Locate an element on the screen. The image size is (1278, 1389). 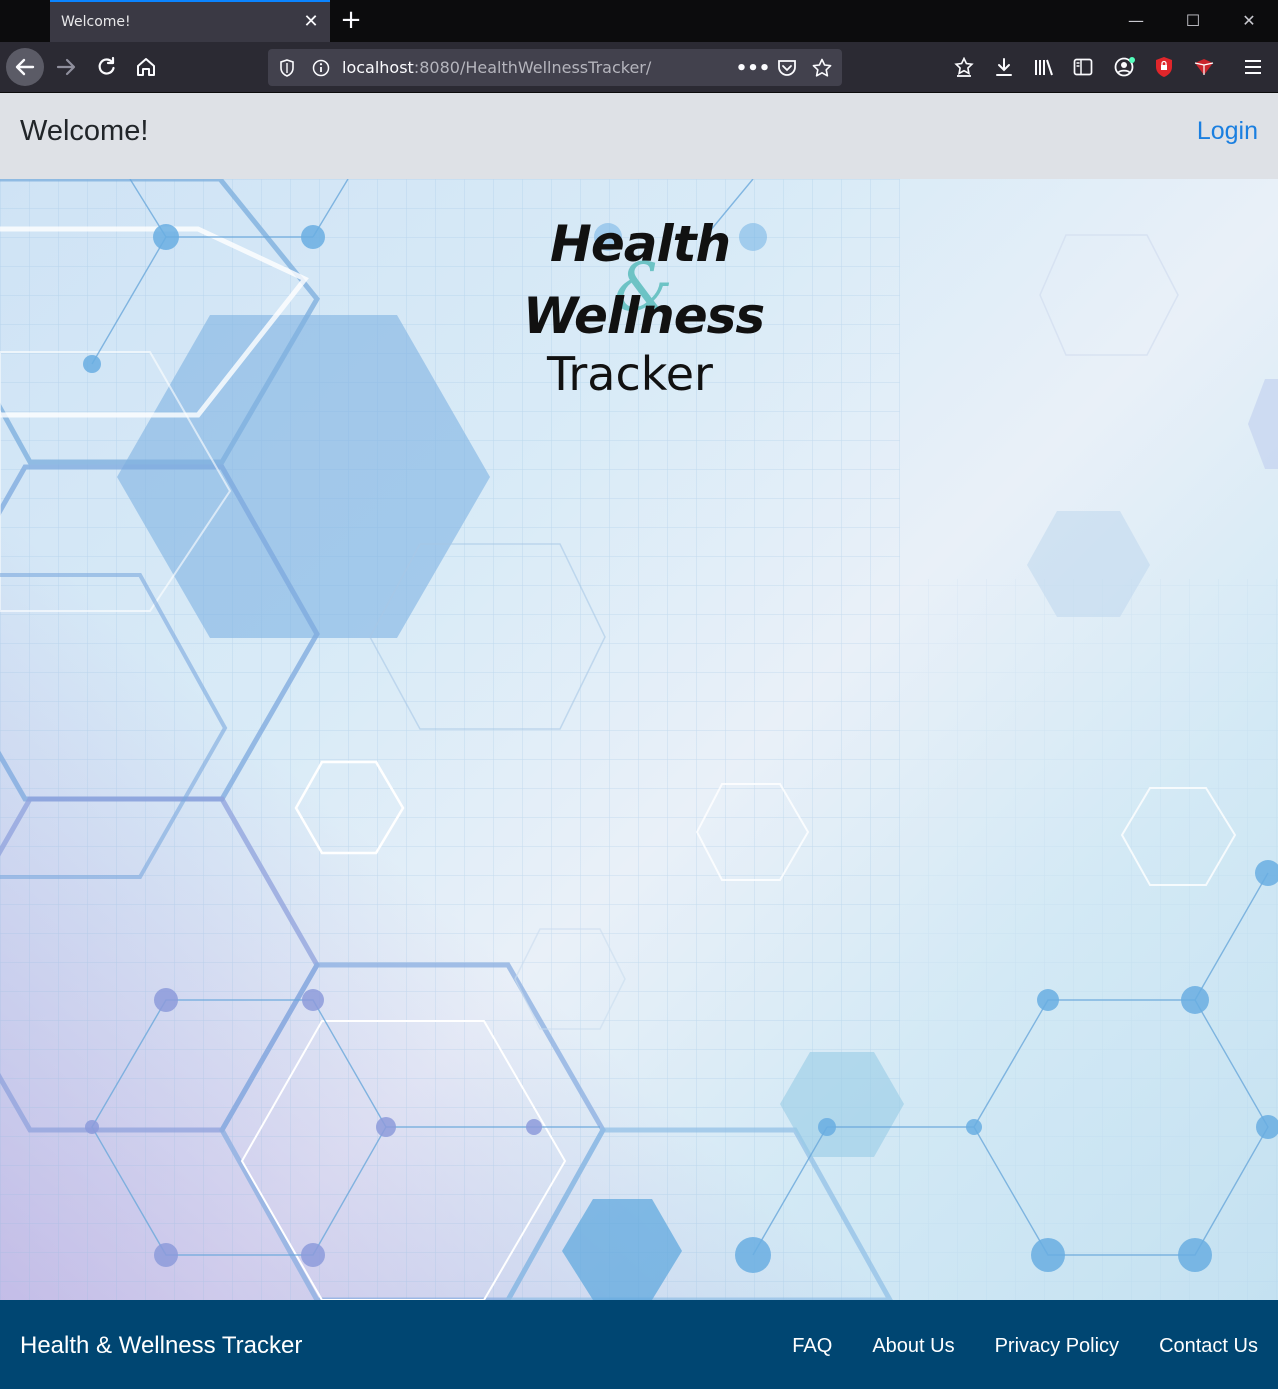
logo-tracker-text: Tracker is located at coordinates (630, 374).